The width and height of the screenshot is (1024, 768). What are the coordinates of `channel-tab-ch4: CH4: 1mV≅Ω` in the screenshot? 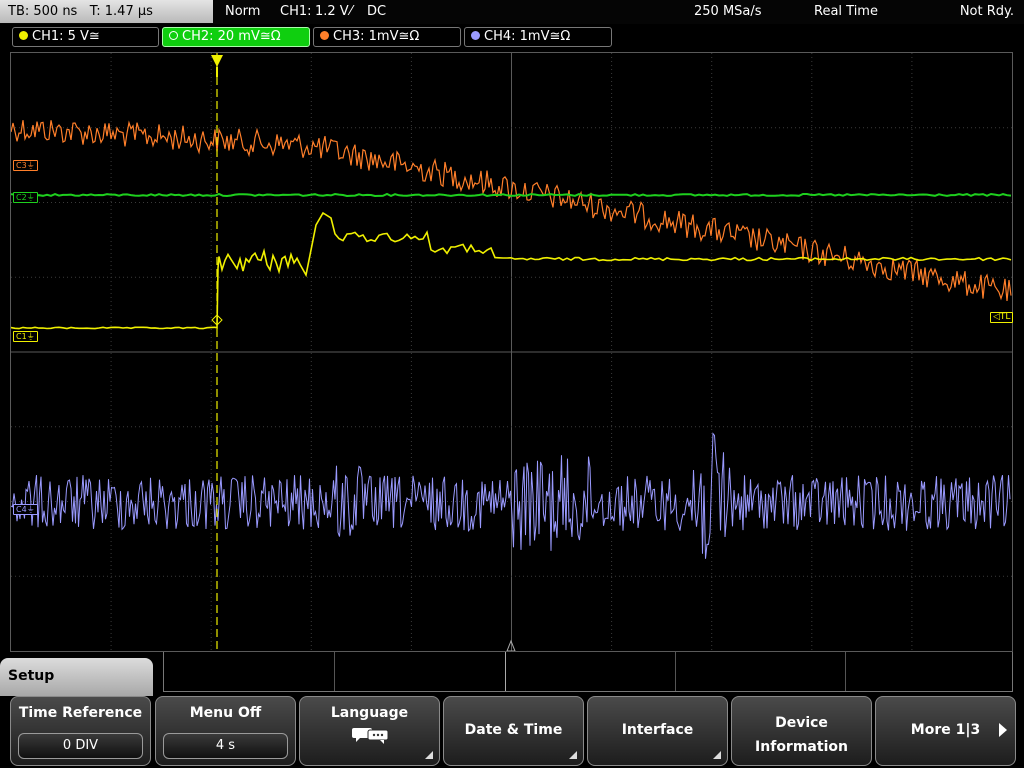 It's located at (538, 37).